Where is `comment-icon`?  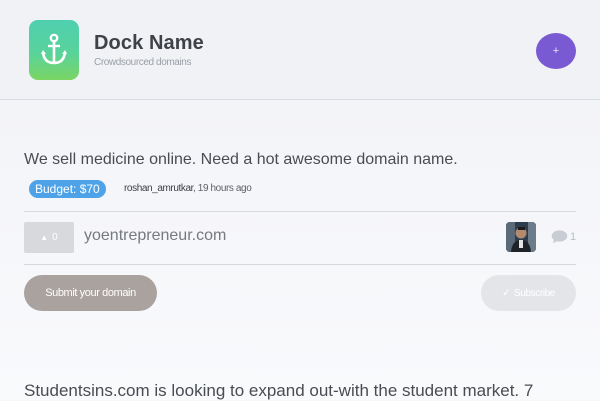
comment-icon is located at coordinates (559, 239).